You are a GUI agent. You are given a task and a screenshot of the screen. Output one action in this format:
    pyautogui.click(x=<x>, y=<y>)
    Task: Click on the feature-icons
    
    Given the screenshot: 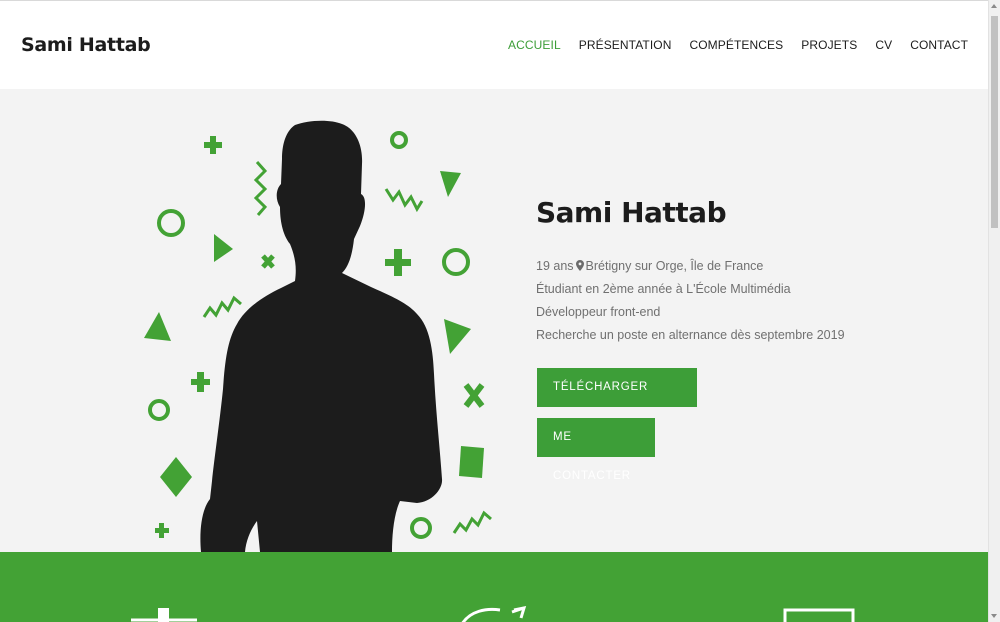 What is the action you would take?
    pyautogui.click(x=493, y=614)
    